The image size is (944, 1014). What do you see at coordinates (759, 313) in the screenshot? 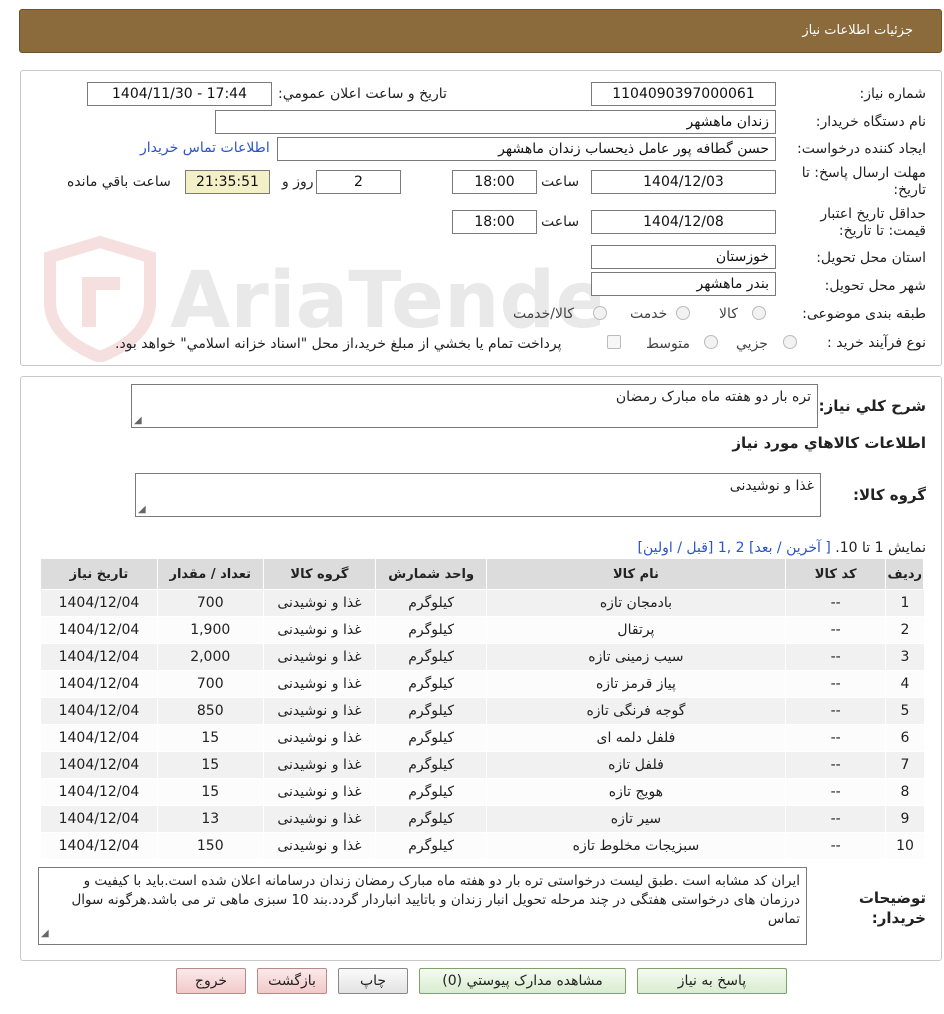
I see `category-goods-radio` at bounding box center [759, 313].